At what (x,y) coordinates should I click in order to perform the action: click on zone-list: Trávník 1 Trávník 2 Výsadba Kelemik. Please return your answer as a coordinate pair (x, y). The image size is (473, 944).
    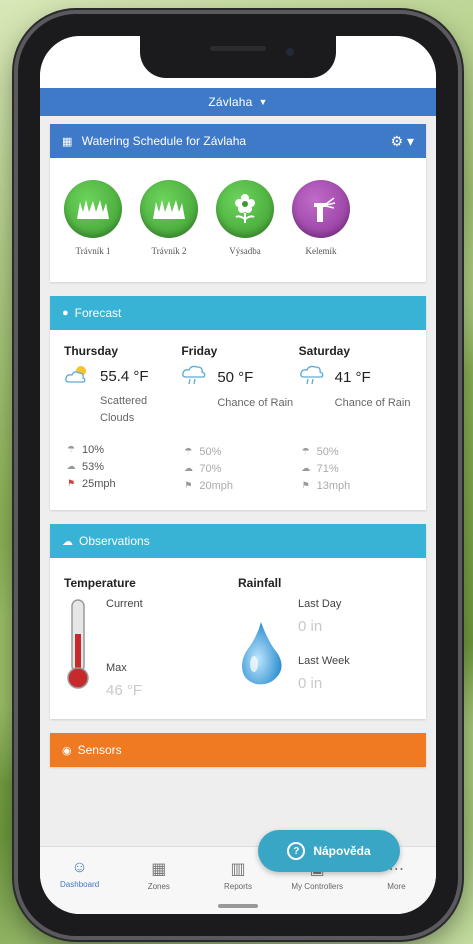
    Looking at the image, I should click on (238, 220).